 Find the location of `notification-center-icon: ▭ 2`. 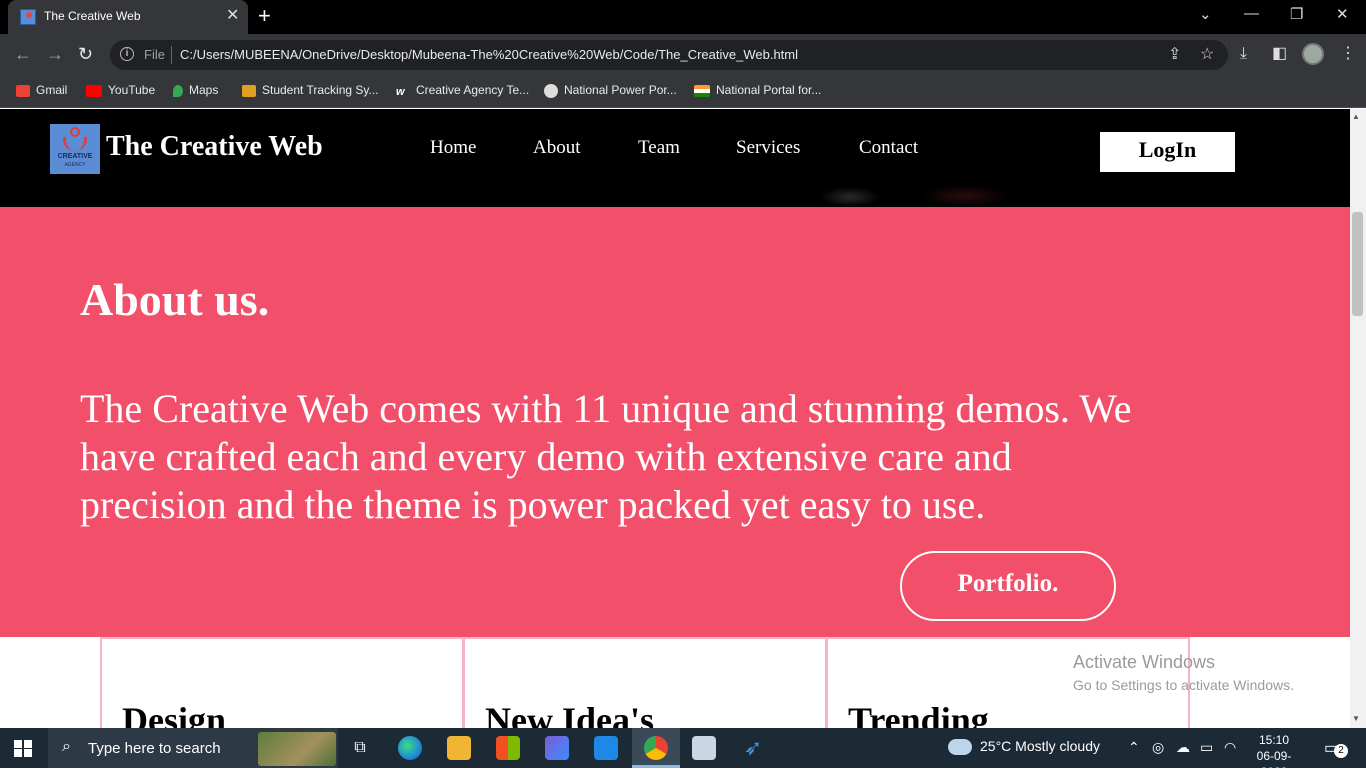

notification-center-icon: ▭ 2 is located at coordinates (1336, 748).